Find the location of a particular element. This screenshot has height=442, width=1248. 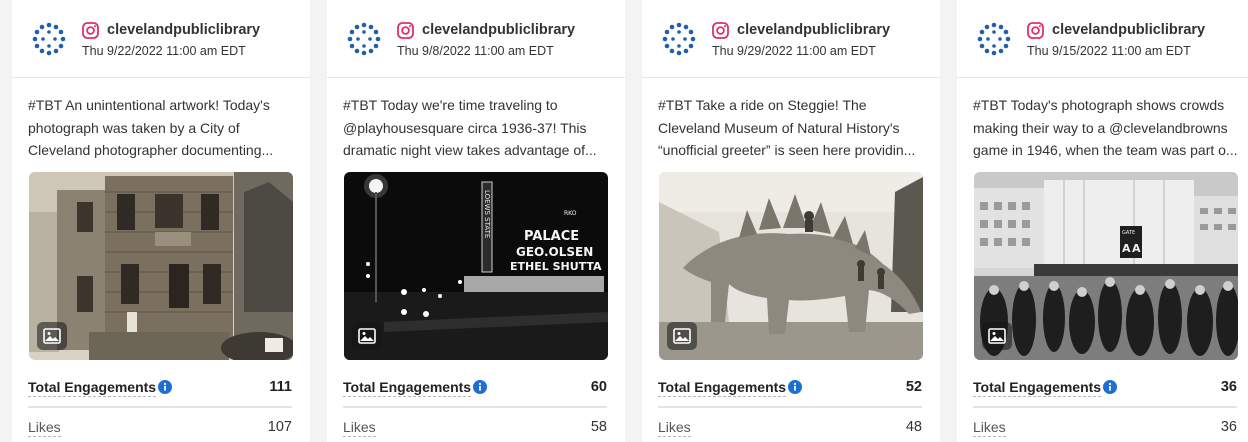

total-engagements-value: 52 is located at coordinates (913, 387).